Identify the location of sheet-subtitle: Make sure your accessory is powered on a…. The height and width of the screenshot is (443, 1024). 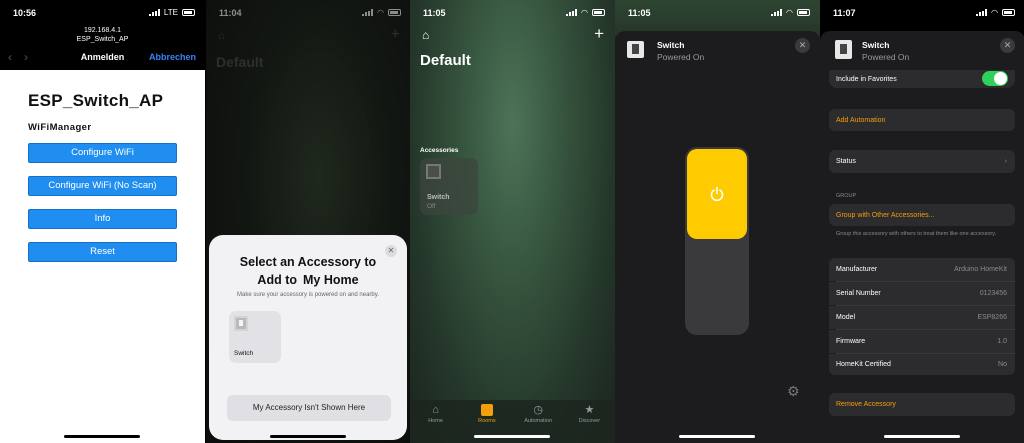
(308, 295).